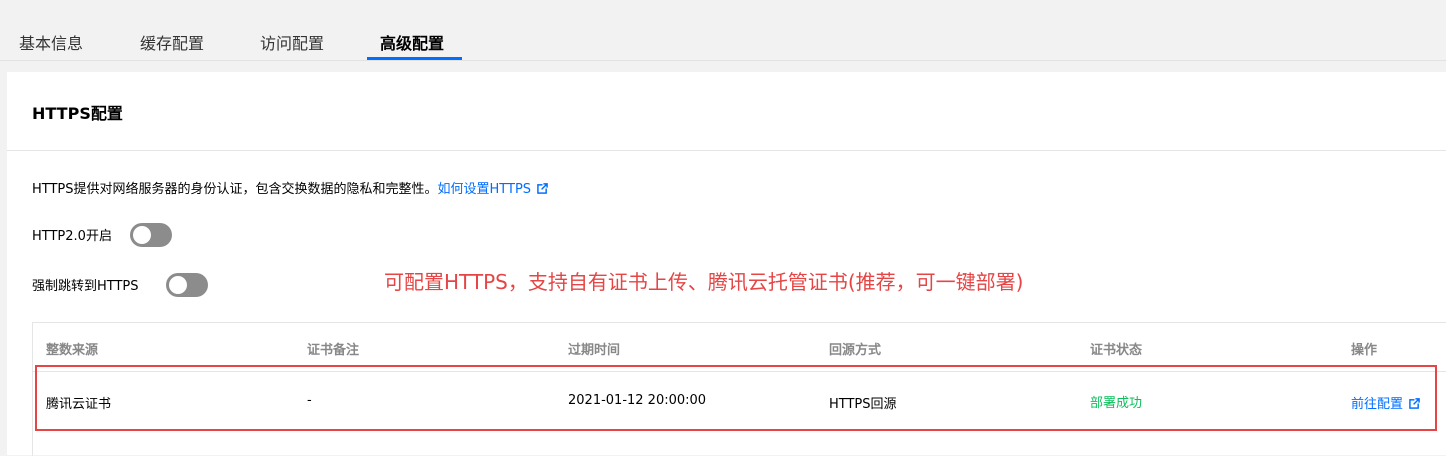 The image size is (1446, 456). Describe the element at coordinates (77, 113) in the screenshot. I see `panel-title: HTTPS配置` at that location.